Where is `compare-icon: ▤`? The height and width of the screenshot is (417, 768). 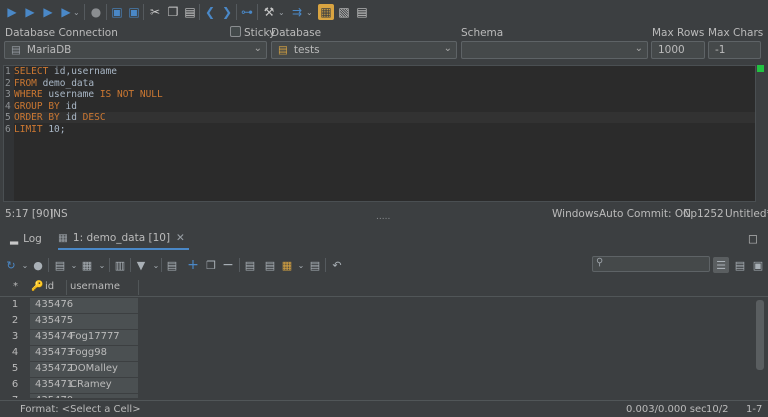
compare-icon: ▤ is located at coordinates (315, 265).